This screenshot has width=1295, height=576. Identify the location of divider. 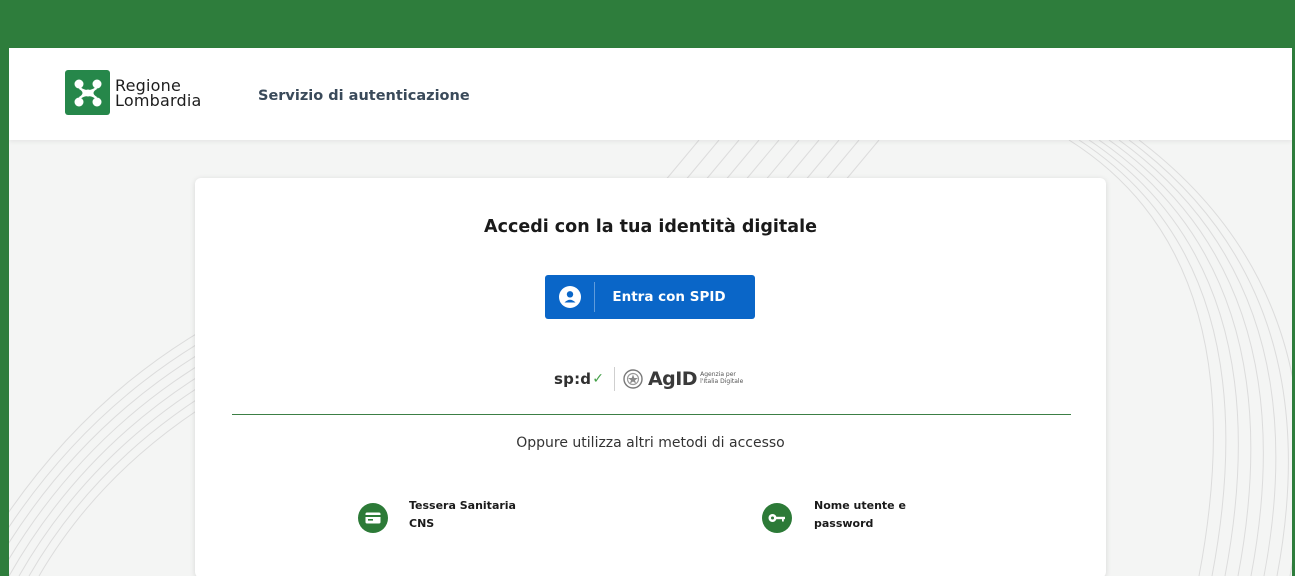
(651, 414).